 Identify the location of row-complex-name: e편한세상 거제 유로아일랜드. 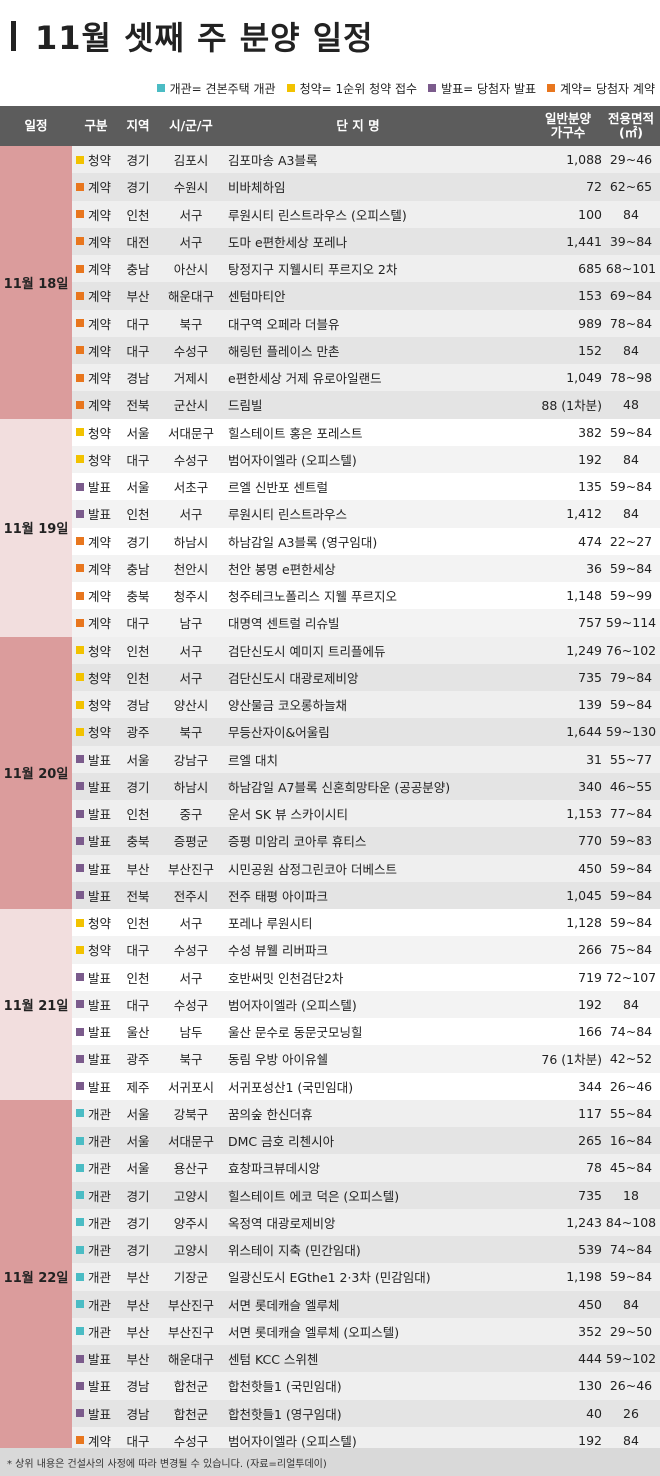
(305, 379).